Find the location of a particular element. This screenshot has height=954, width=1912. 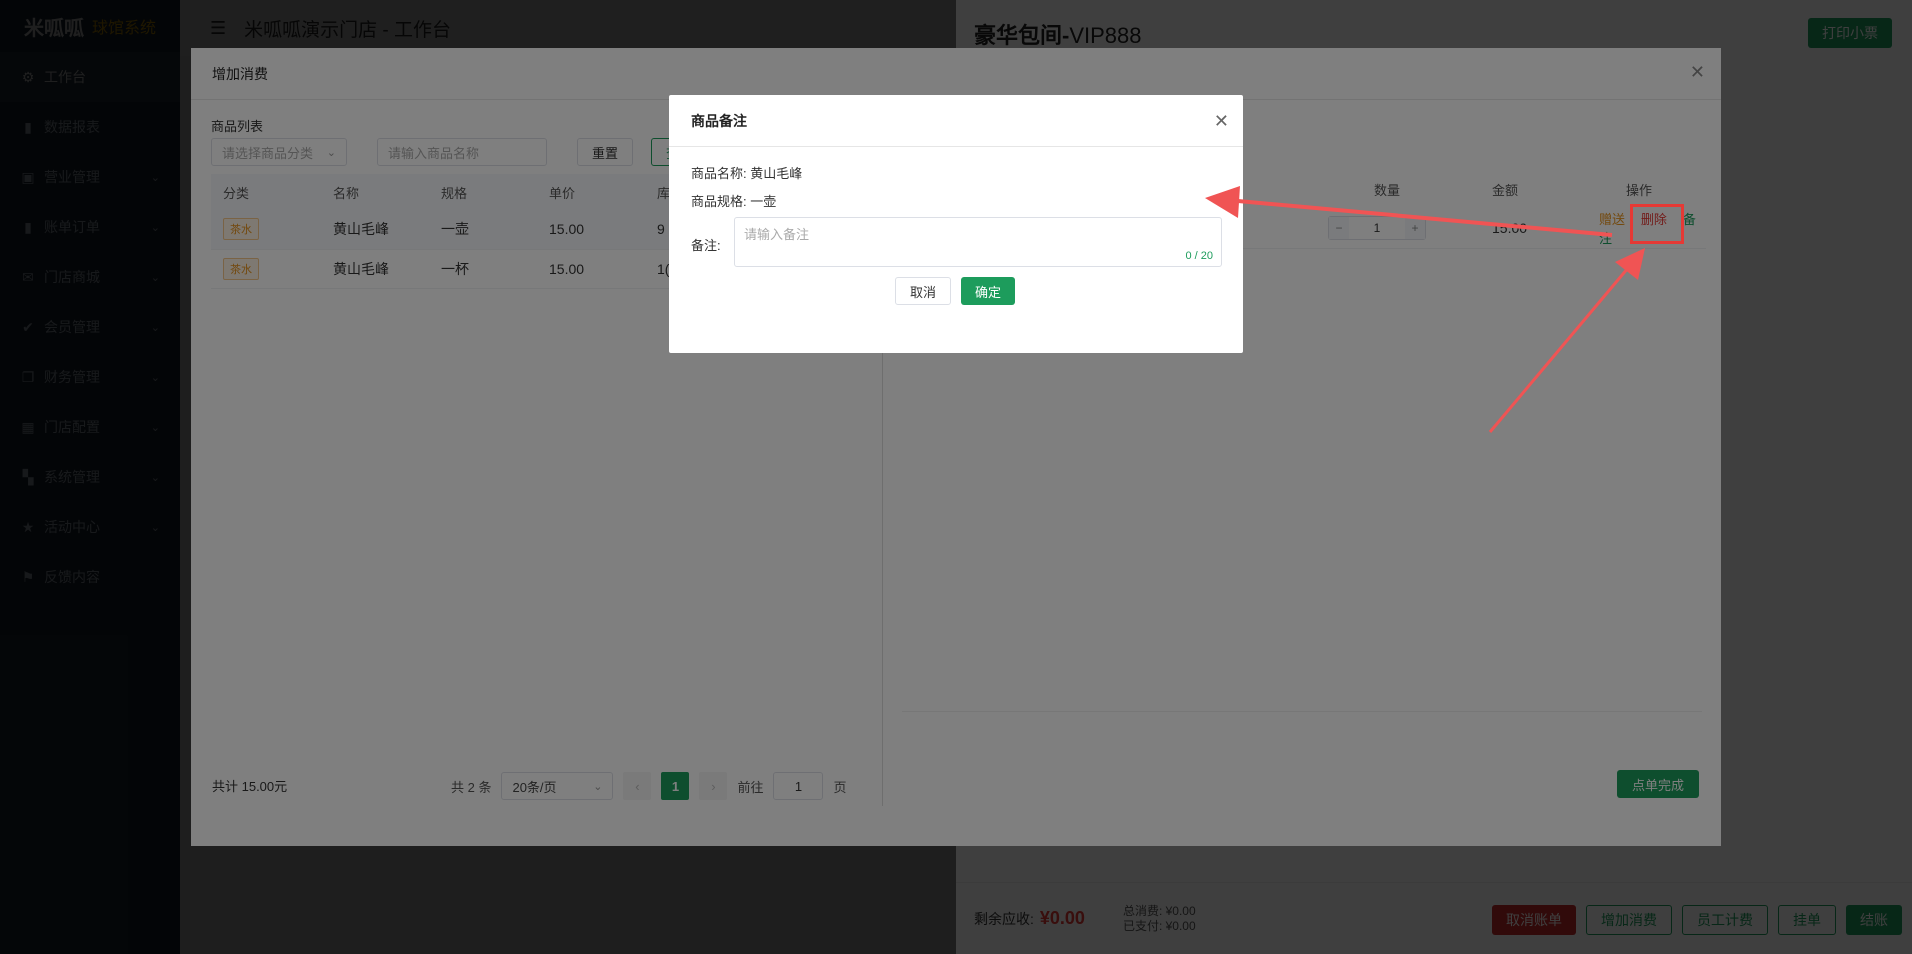

annotation-arrows is located at coordinates (1425, 309).